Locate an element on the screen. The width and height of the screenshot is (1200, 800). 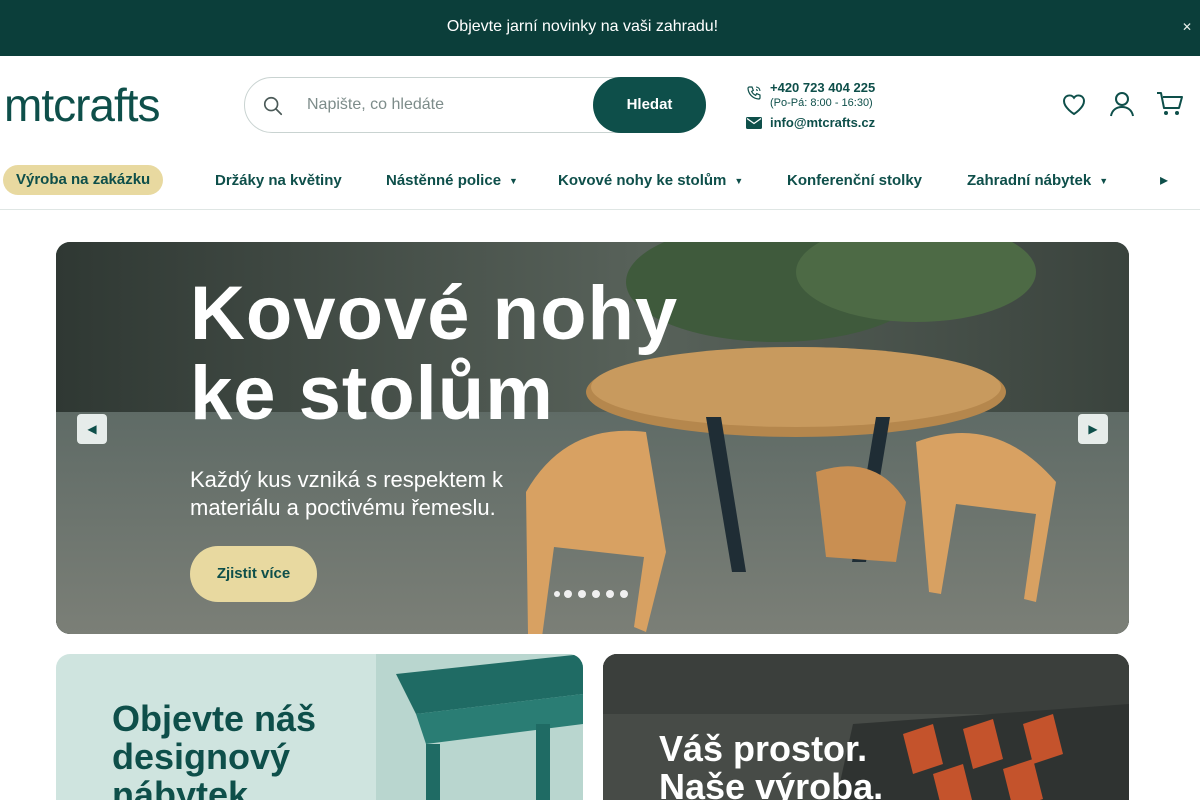
promo-card-title: Váš prostor. Naše výroba. is located at coordinates (771, 764).